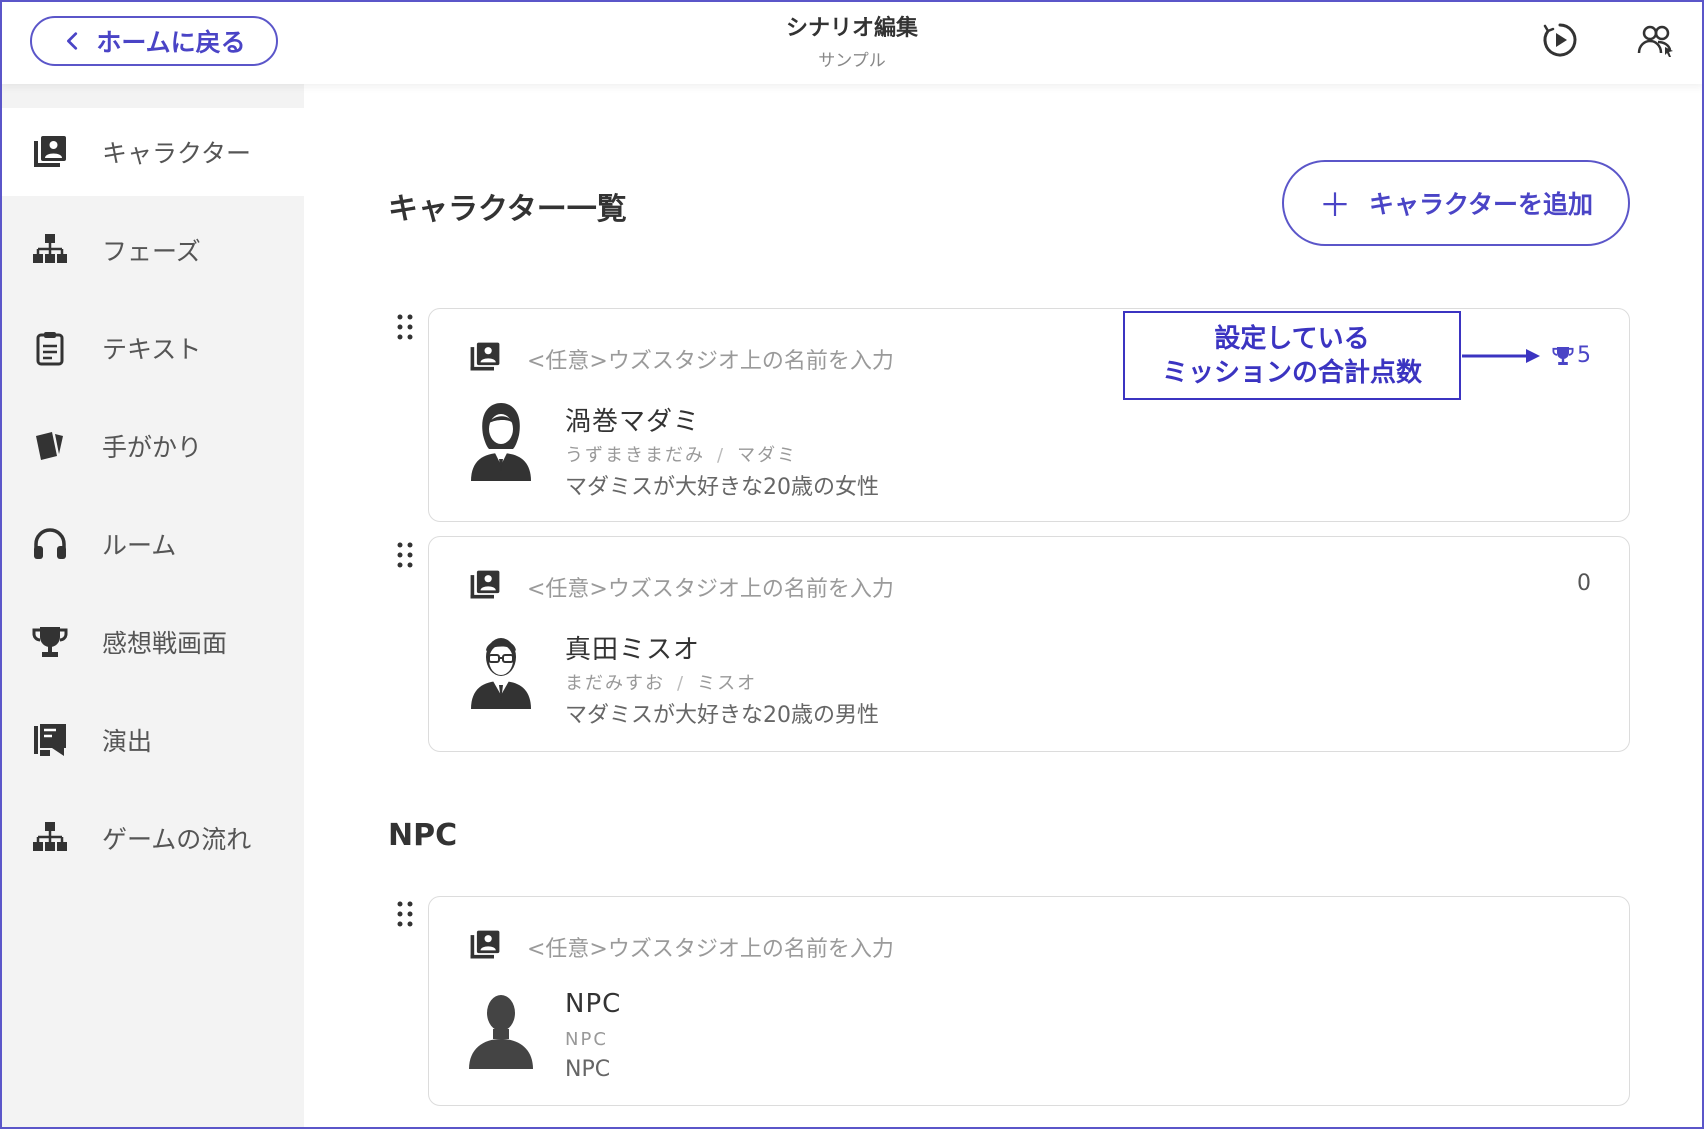 This screenshot has width=1704, height=1129. Describe the element at coordinates (127, 741) in the screenshot. I see `sidebar-item-label: 演出` at that location.